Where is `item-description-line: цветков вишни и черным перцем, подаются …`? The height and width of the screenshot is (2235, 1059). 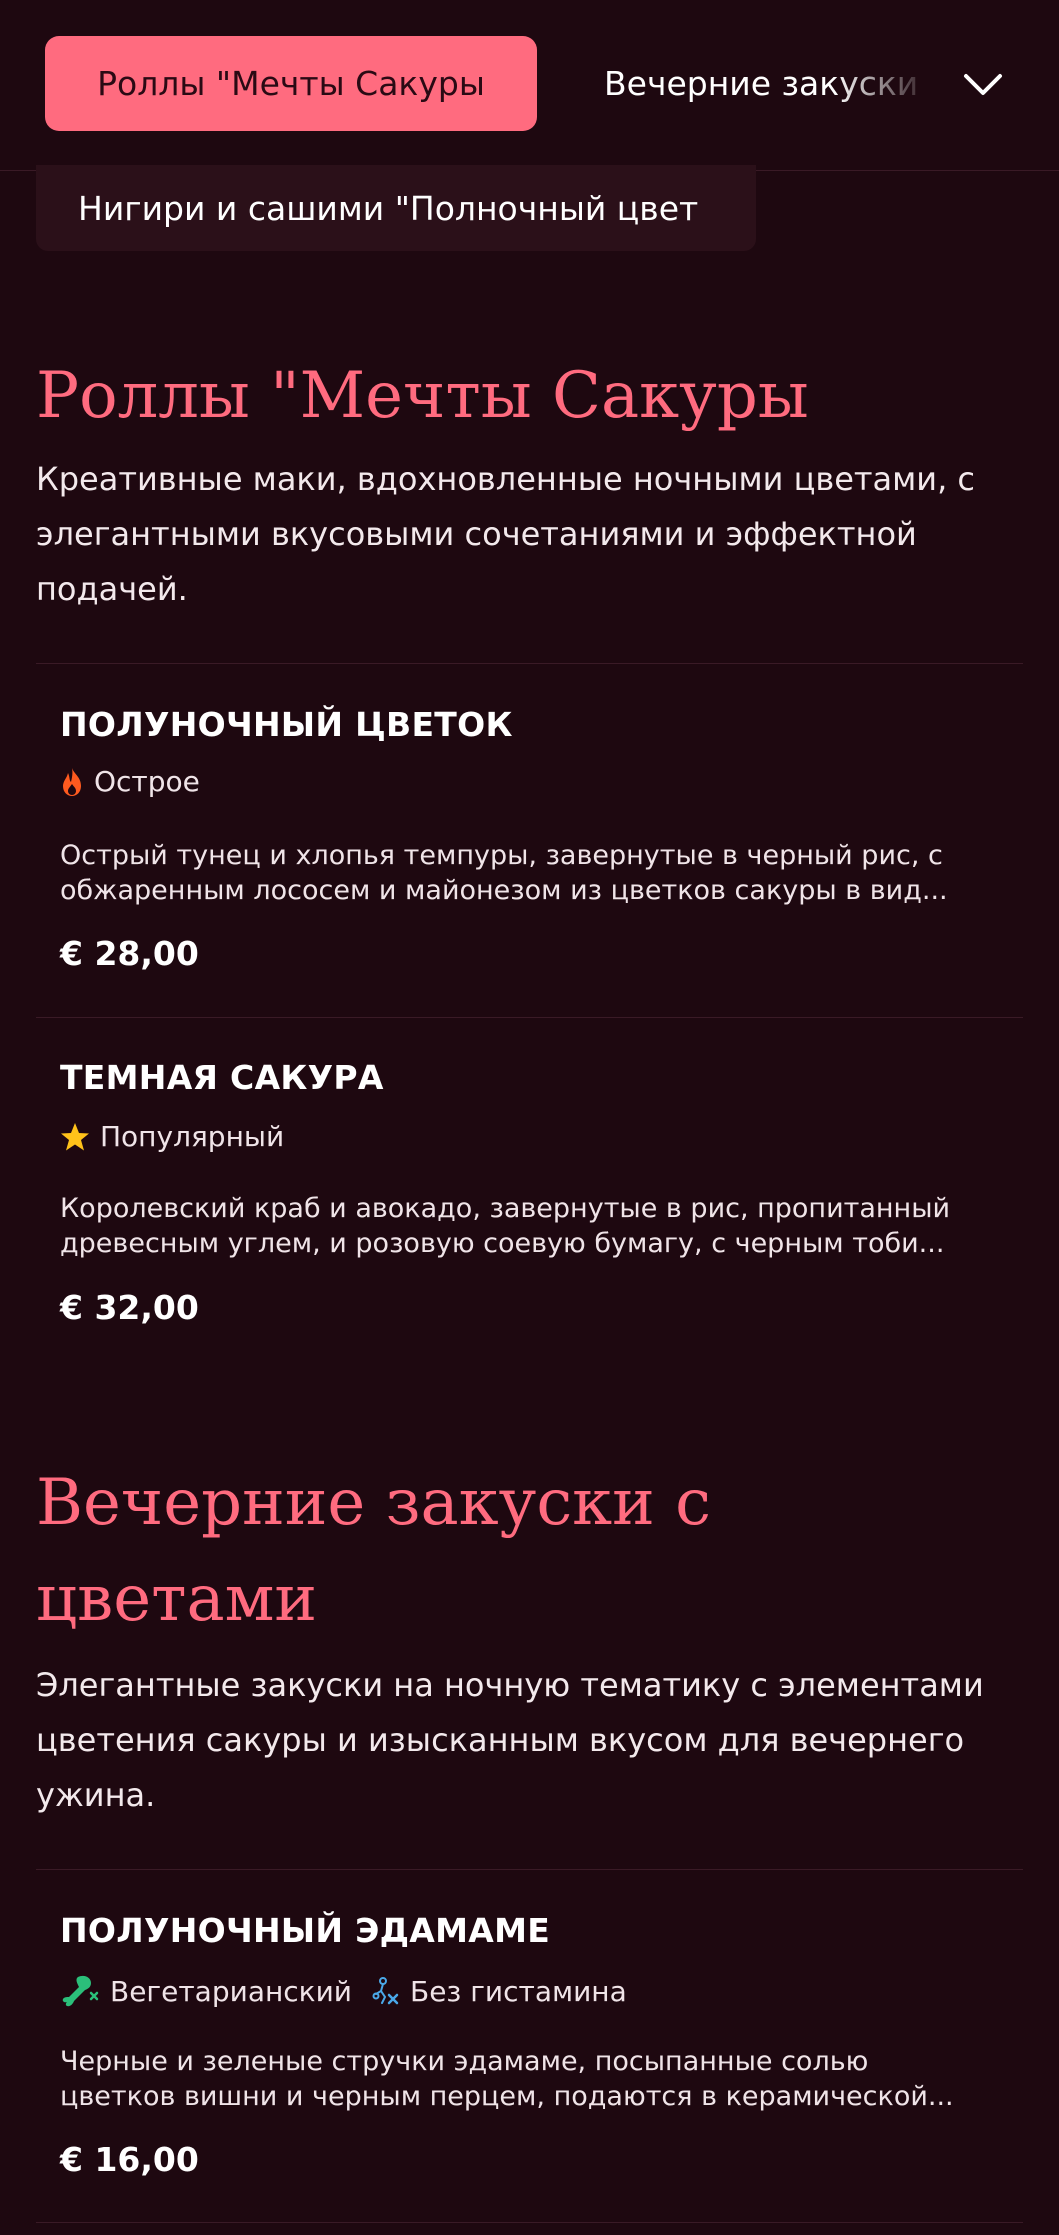 item-description-line: цветков вишни и черным перцем, подаются … is located at coordinates (507, 2096).